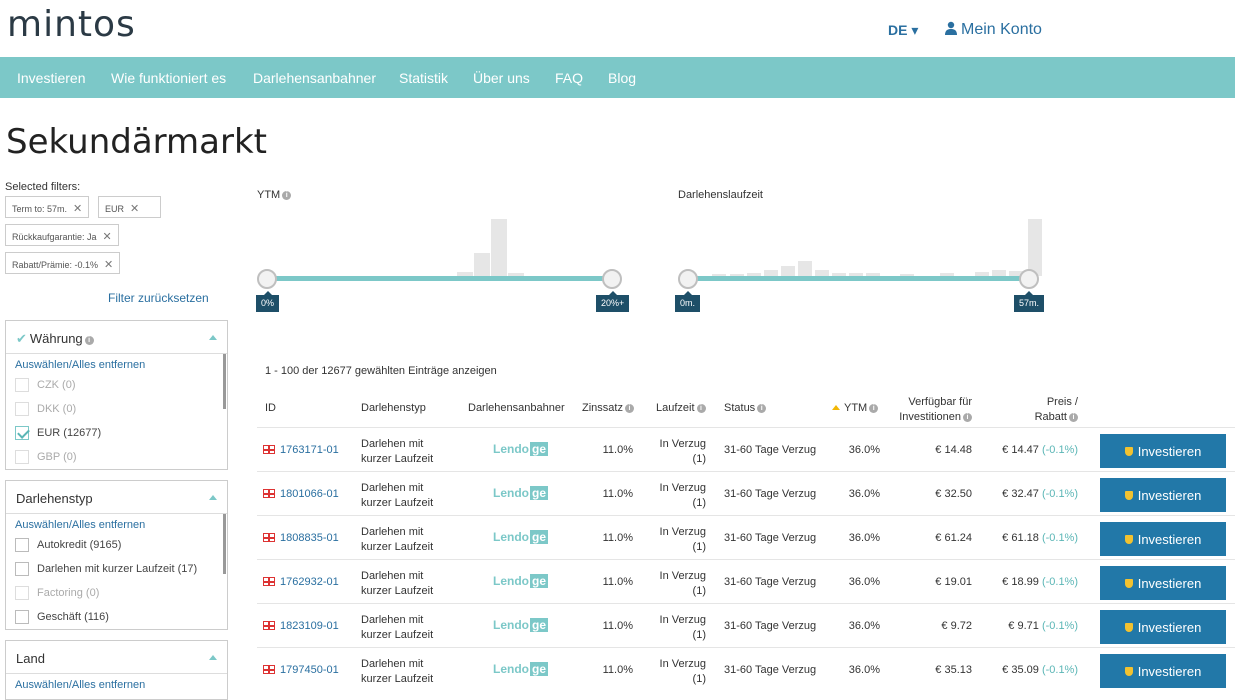 Image resolution: width=1235 pixels, height=700 pixels. What do you see at coordinates (501, 78) in the screenshot?
I see `nav-item-ueber-uns: Über uns` at bounding box center [501, 78].